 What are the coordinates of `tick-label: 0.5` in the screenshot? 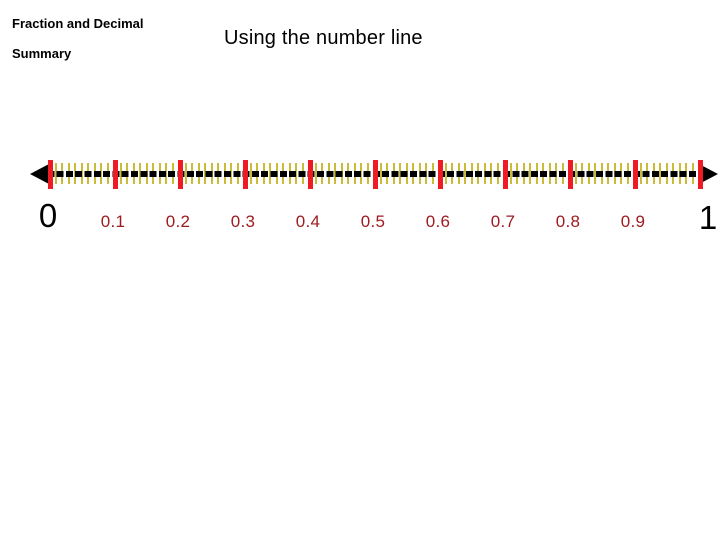 It's located at (373, 221).